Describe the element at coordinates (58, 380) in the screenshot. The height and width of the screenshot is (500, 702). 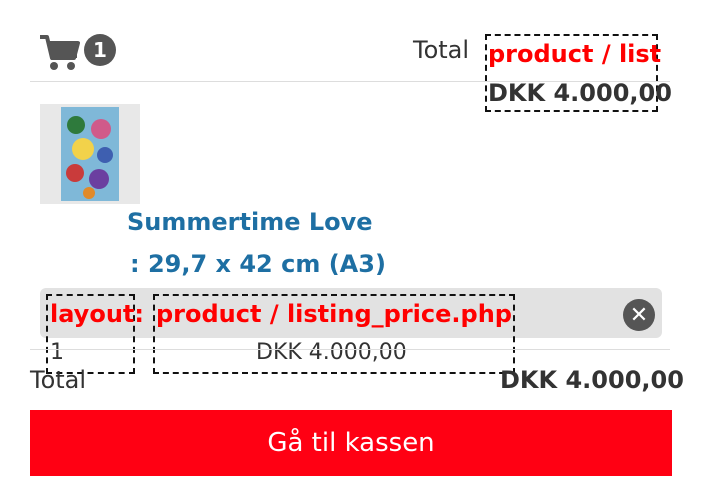
I see `footer-total-label: Total` at that location.